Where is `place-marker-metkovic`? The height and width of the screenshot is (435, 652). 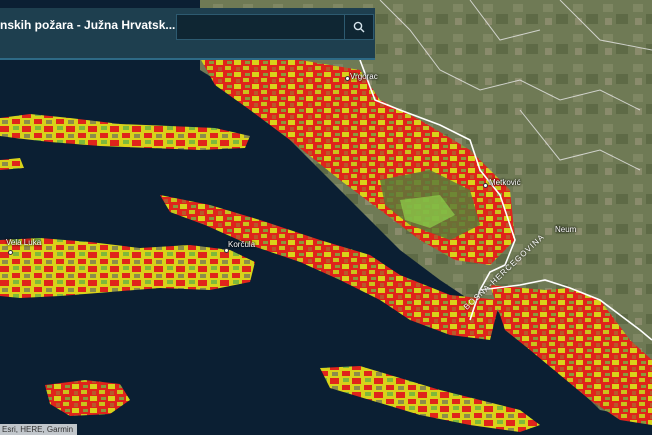 place-marker-metkovic is located at coordinates (485, 185).